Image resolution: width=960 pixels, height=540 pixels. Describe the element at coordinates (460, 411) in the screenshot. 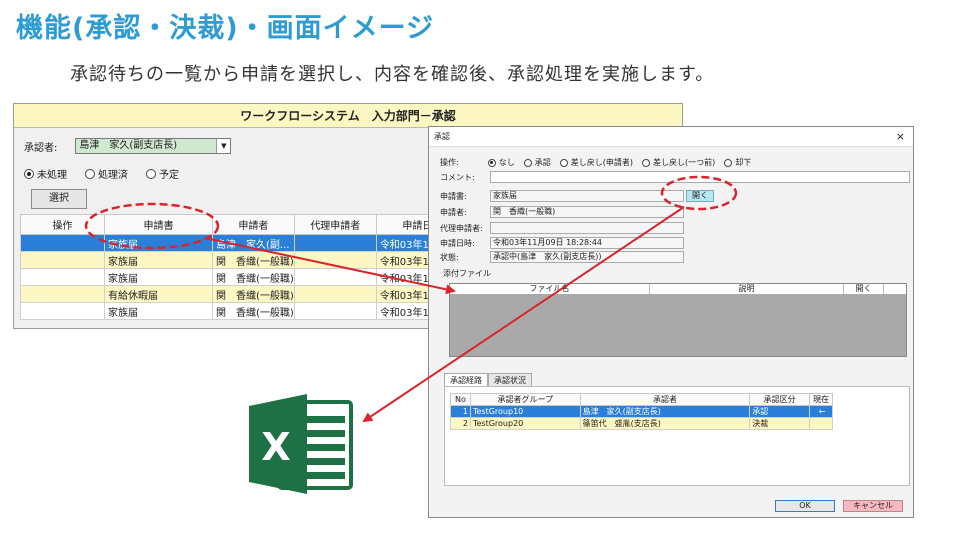

I see `route-cell-no: 1` at that location.